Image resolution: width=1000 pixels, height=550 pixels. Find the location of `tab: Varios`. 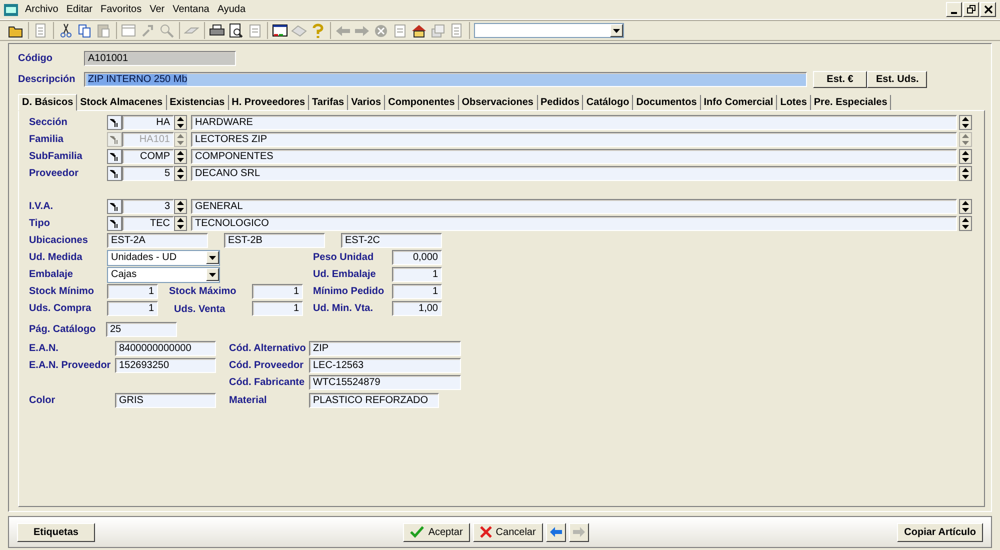

tab: Varios is located at coordinates (367, 102).